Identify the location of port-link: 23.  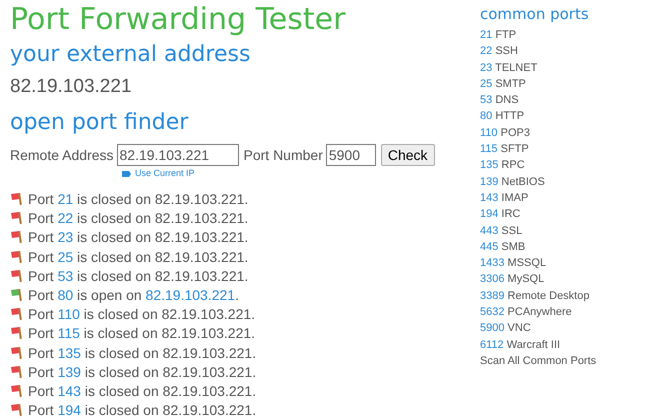
(66, 237).